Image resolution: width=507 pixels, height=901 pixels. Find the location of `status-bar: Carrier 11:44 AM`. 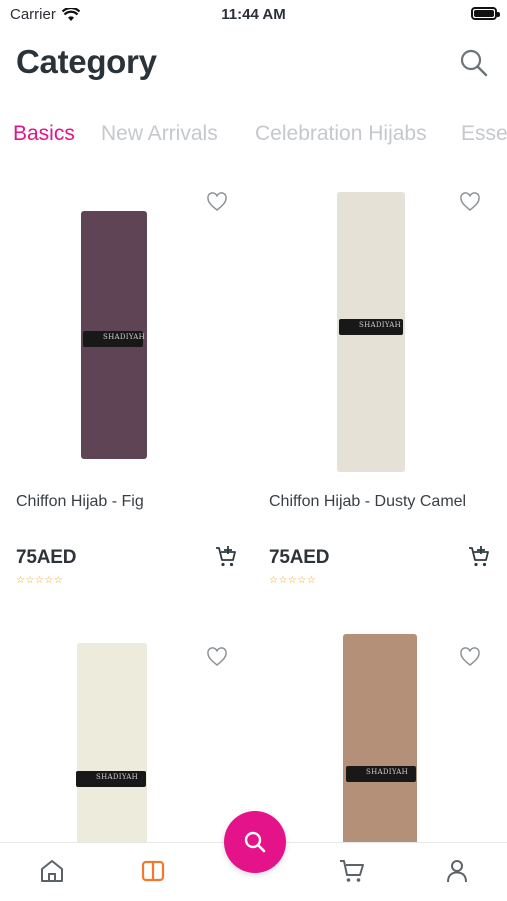

status-bar: Carrier 11:44 AM is located at coordinates (253, 14).